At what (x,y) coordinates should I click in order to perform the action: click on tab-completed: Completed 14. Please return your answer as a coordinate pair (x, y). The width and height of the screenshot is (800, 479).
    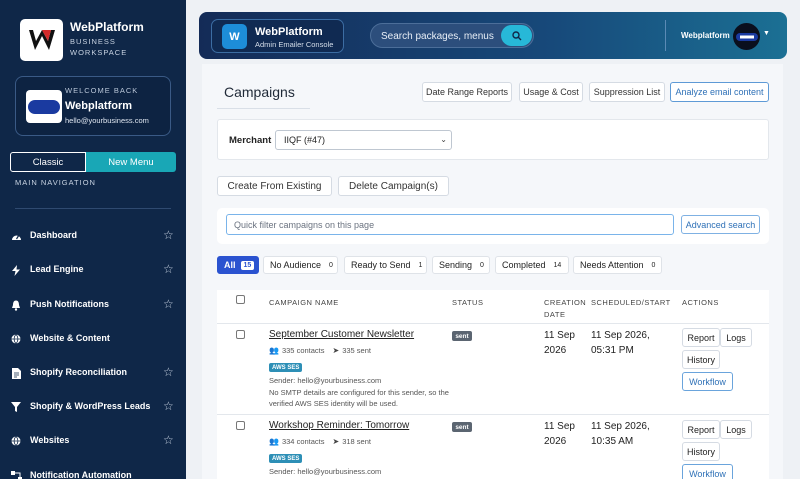
    Looking at the image, I should click on (532, 265).